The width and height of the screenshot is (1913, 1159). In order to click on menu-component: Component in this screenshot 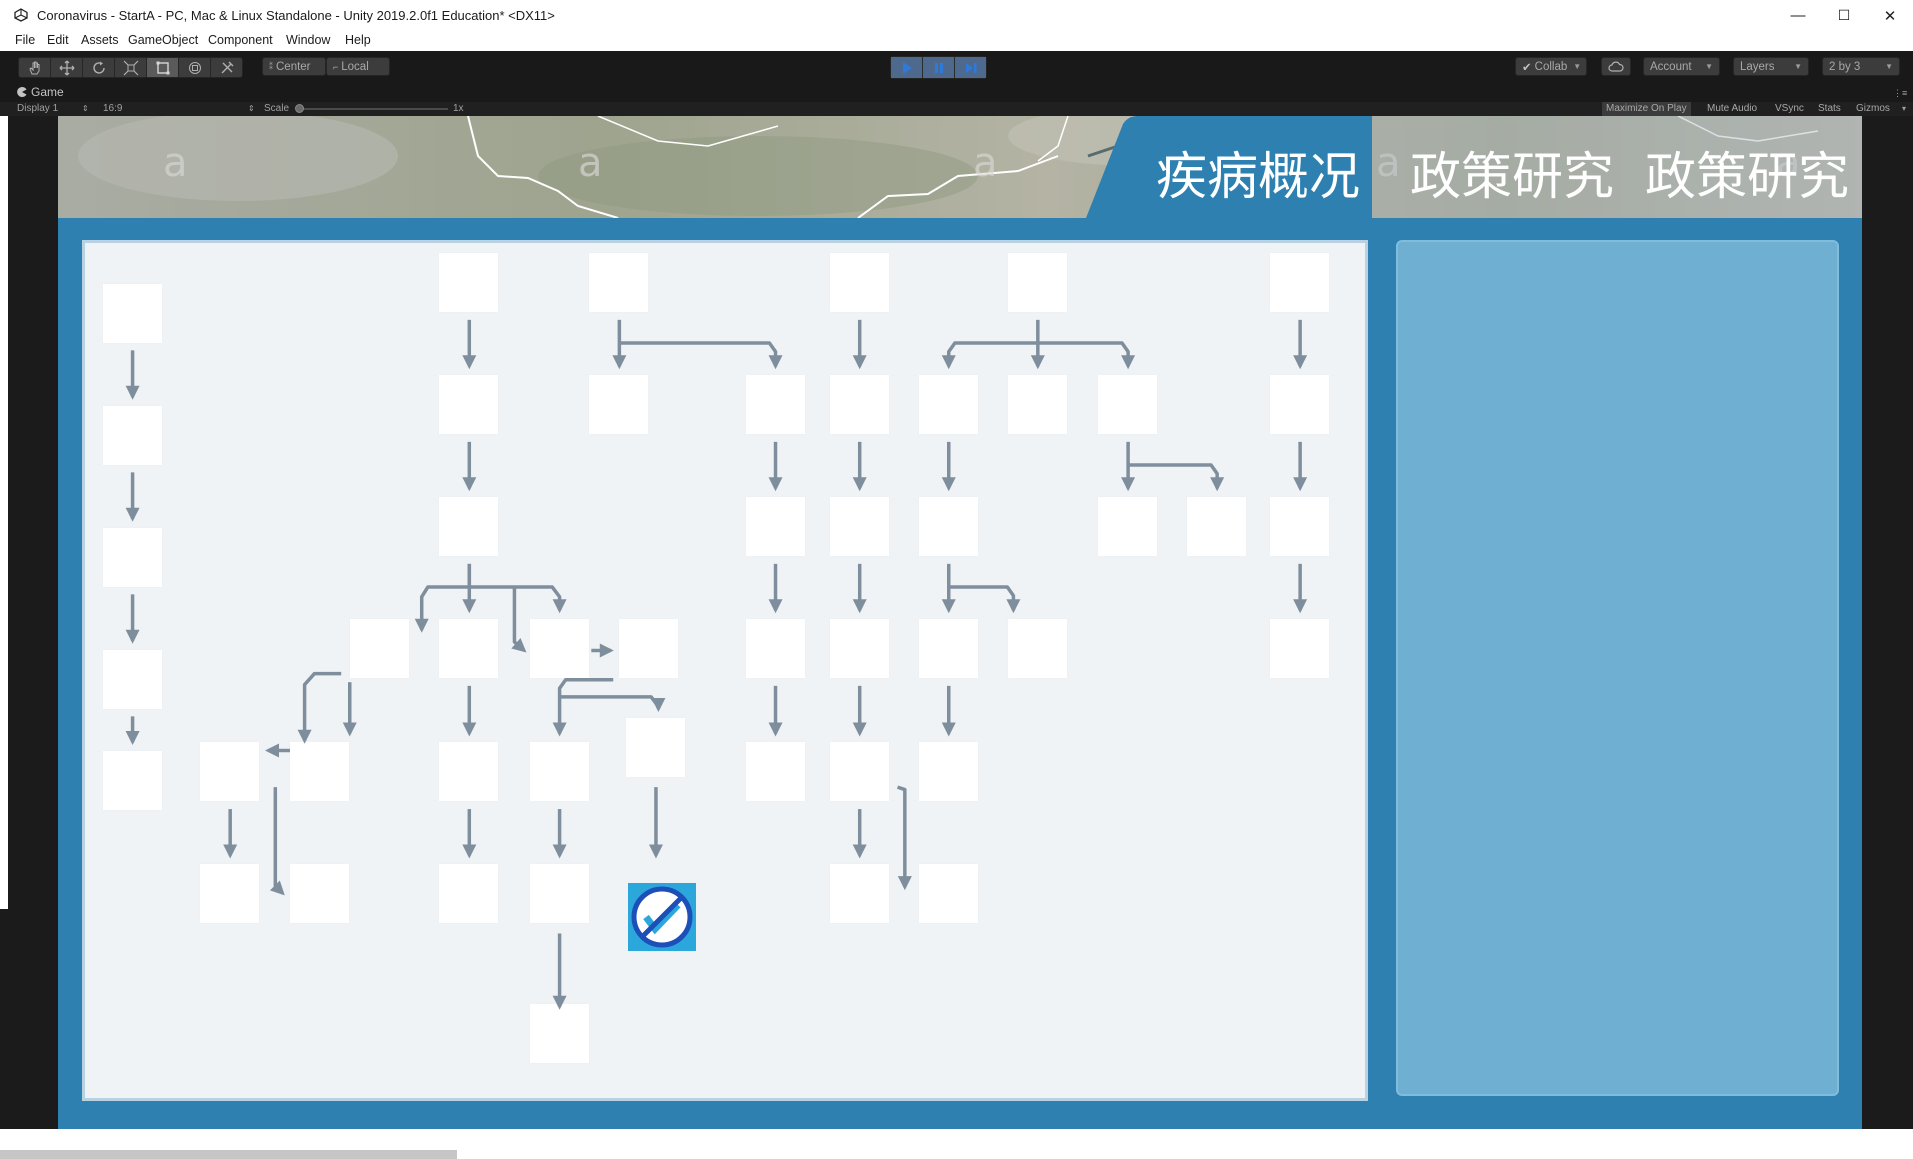, I will do `click(240, 40)`.